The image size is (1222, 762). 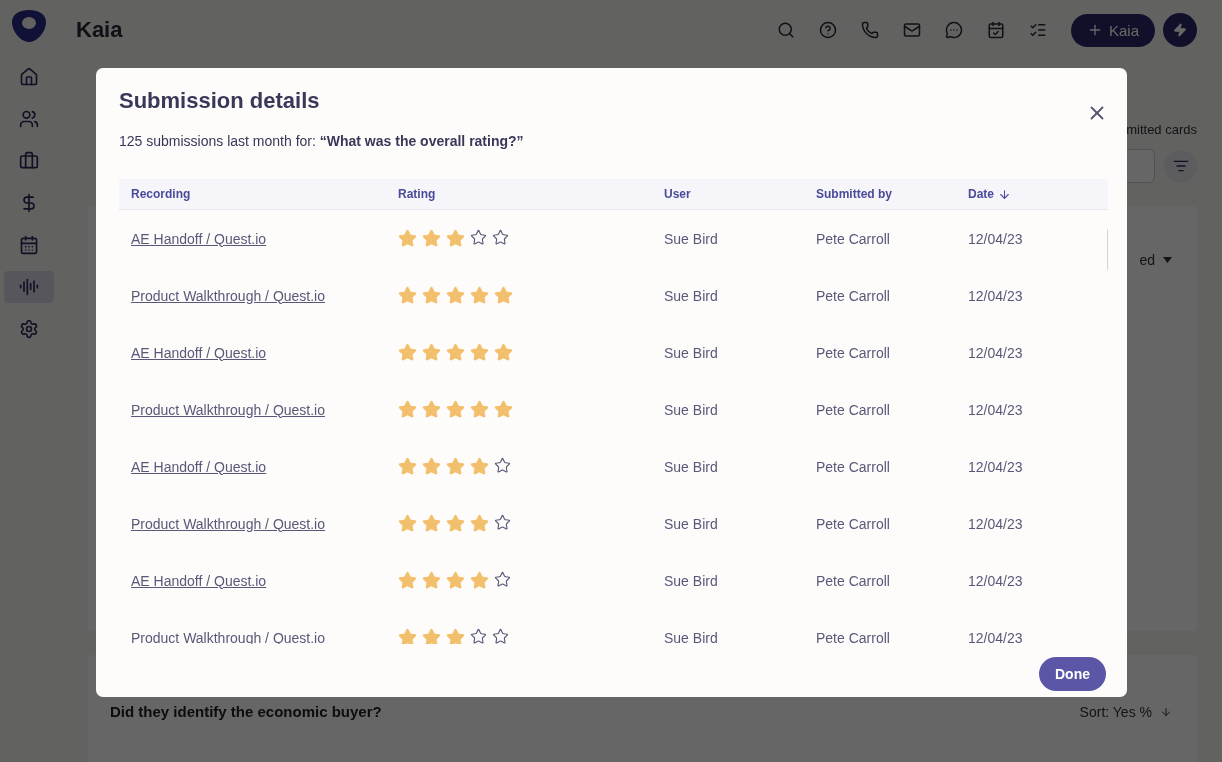 I want to click on column-header: User, so click(x=677, y=194).